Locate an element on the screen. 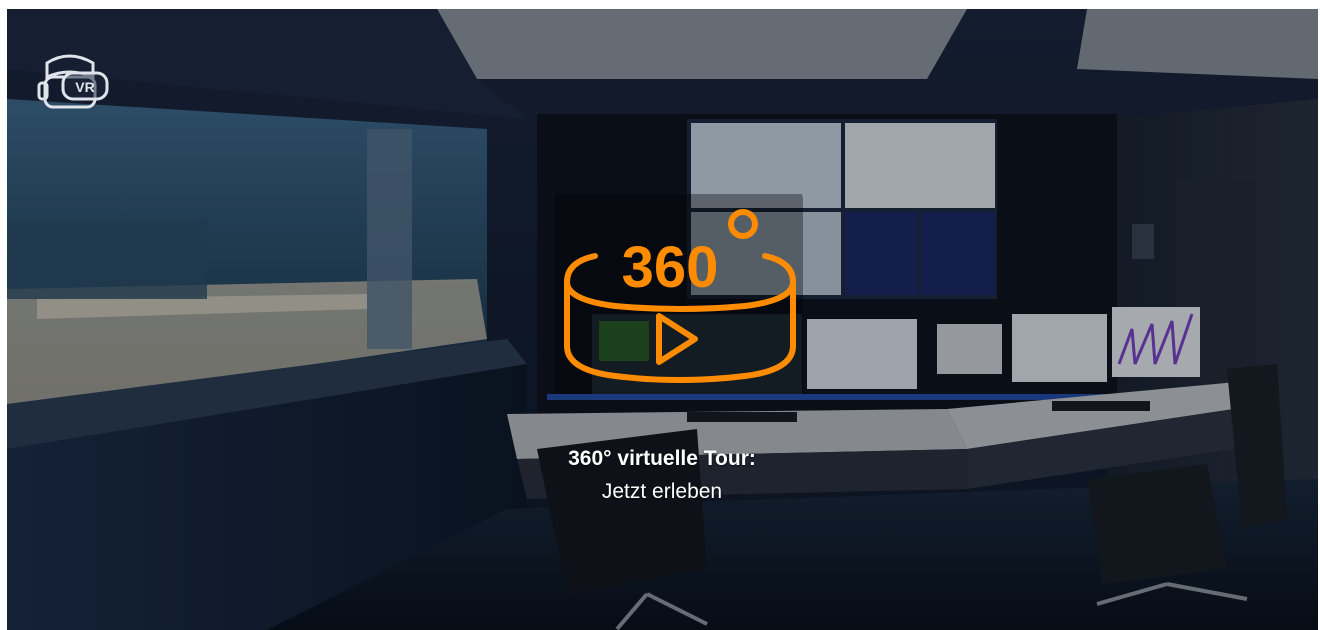 The height and width of the screenshot is (630, 1320). vr-headset-icon: VR is located at coordinates (78, 86).